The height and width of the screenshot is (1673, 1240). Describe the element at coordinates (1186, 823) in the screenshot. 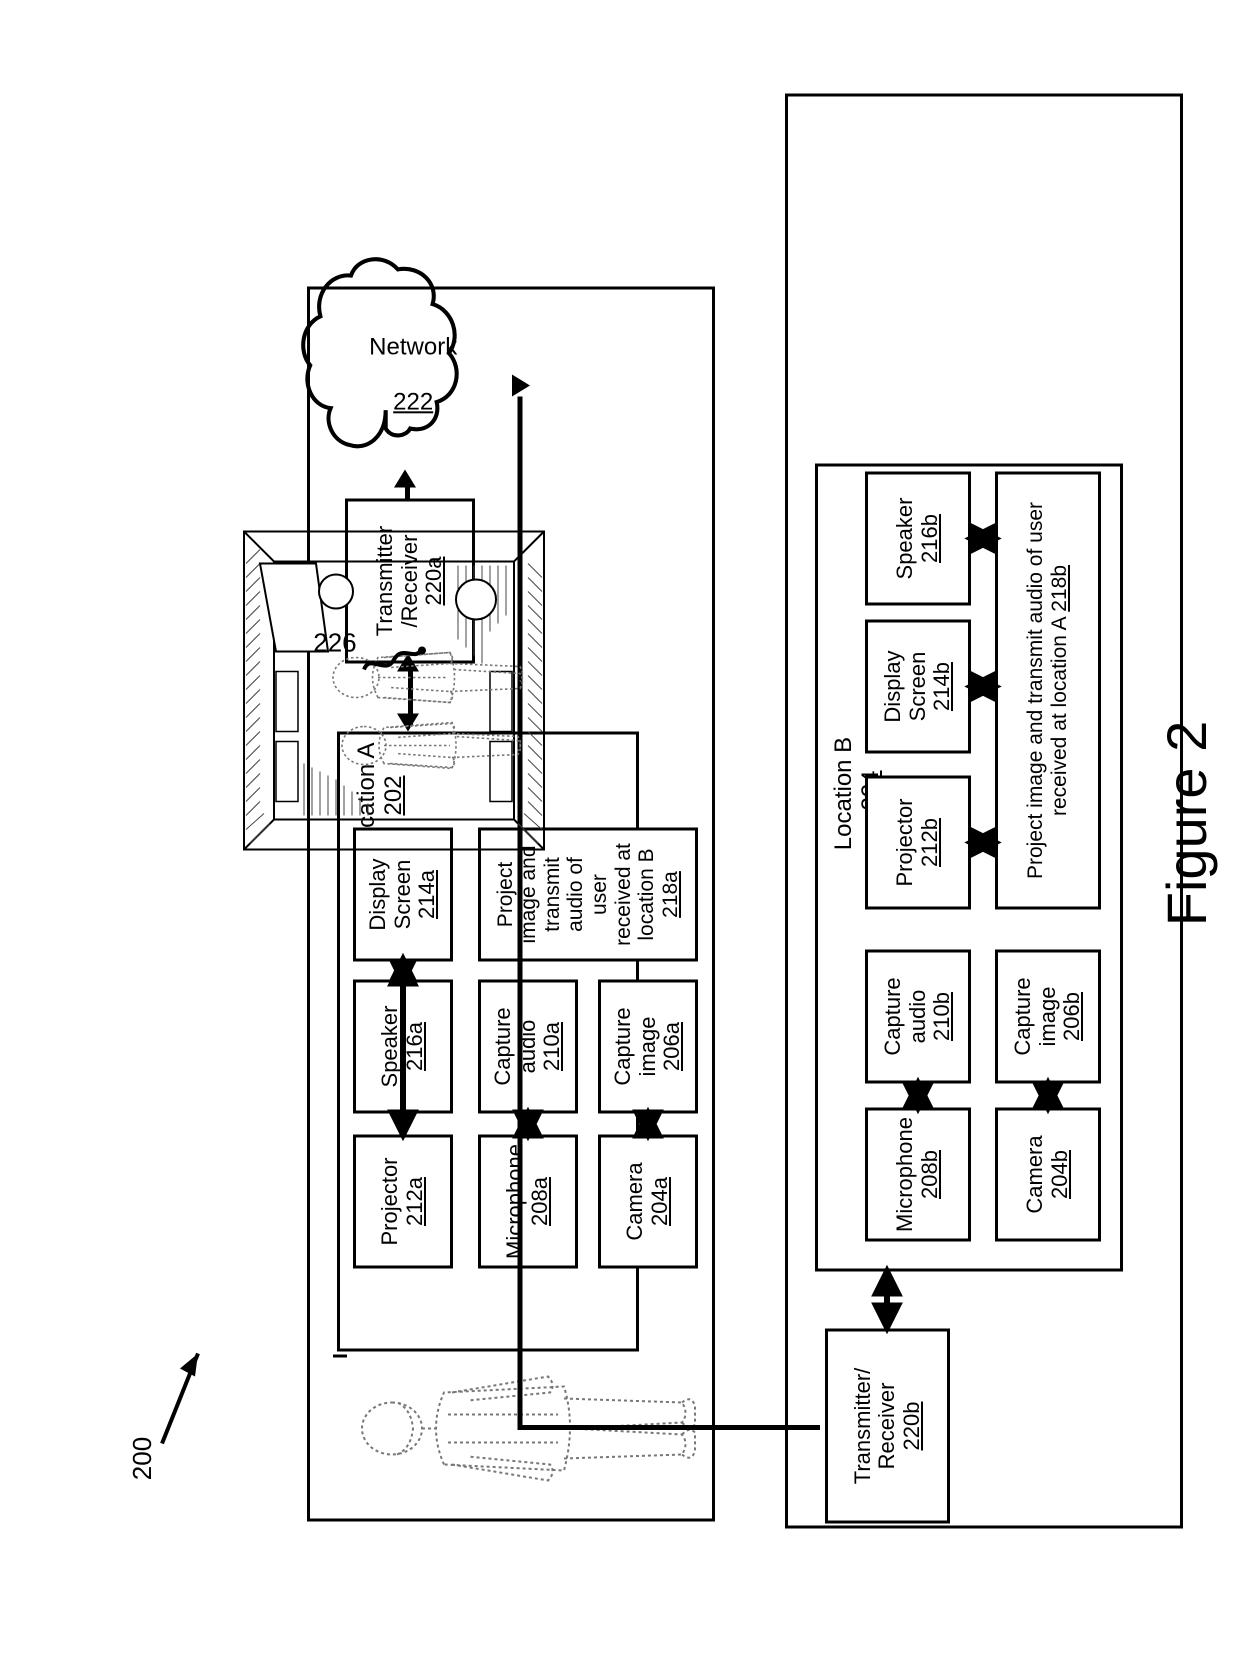

I see `figure-caption: Figure 2` at that location.